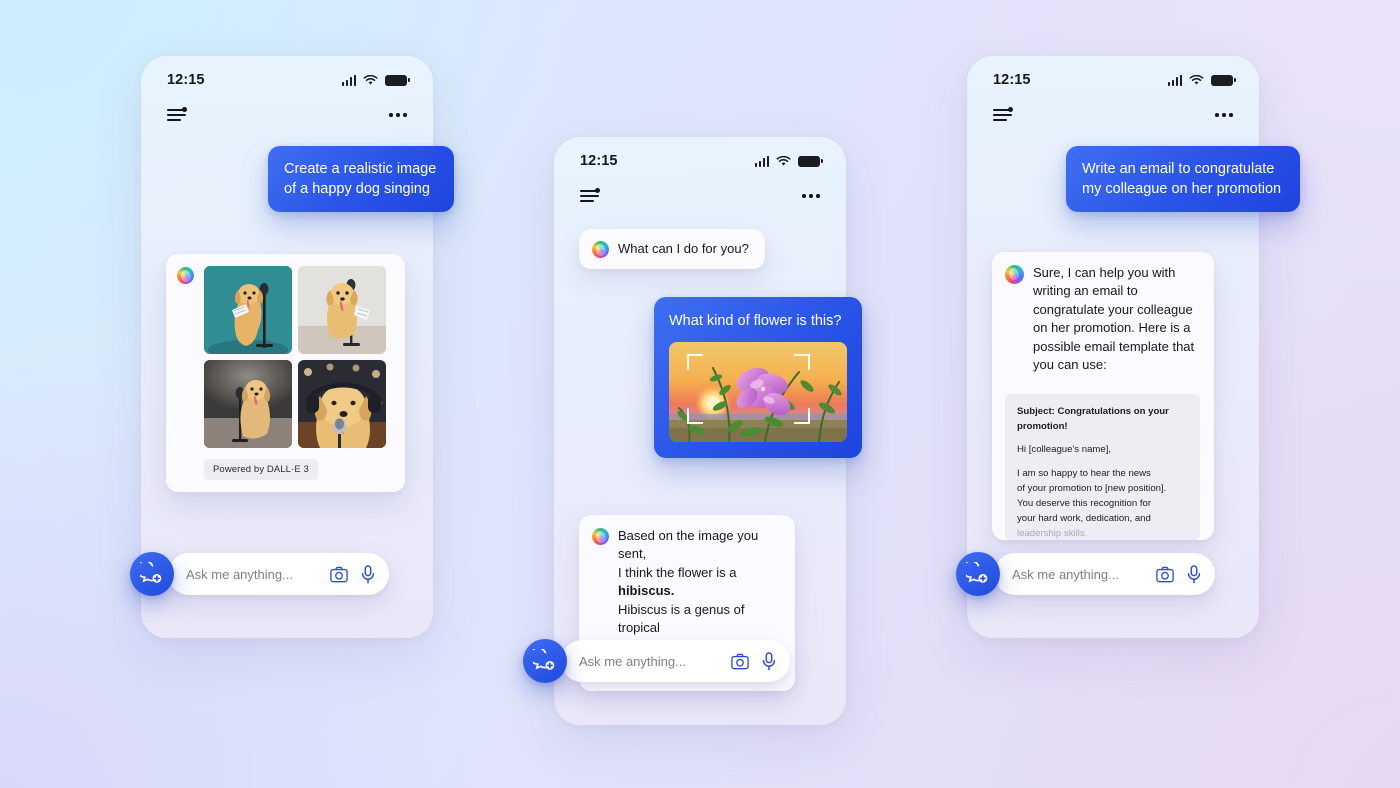 The width and height of the screenshot is (1400, 788). What do you see at coordinates (688, 545) in the screenshot?
I see `answer-line-1: Based on the image you sent,` at bounding box center [688, 545].